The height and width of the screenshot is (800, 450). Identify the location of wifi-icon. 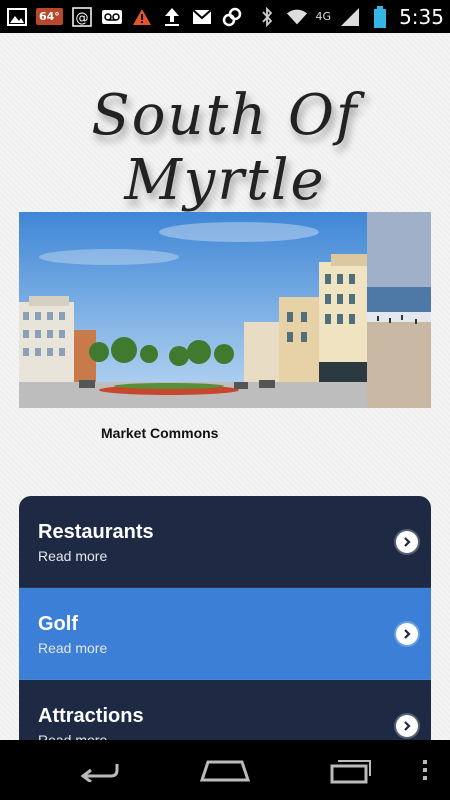
(297, 17).